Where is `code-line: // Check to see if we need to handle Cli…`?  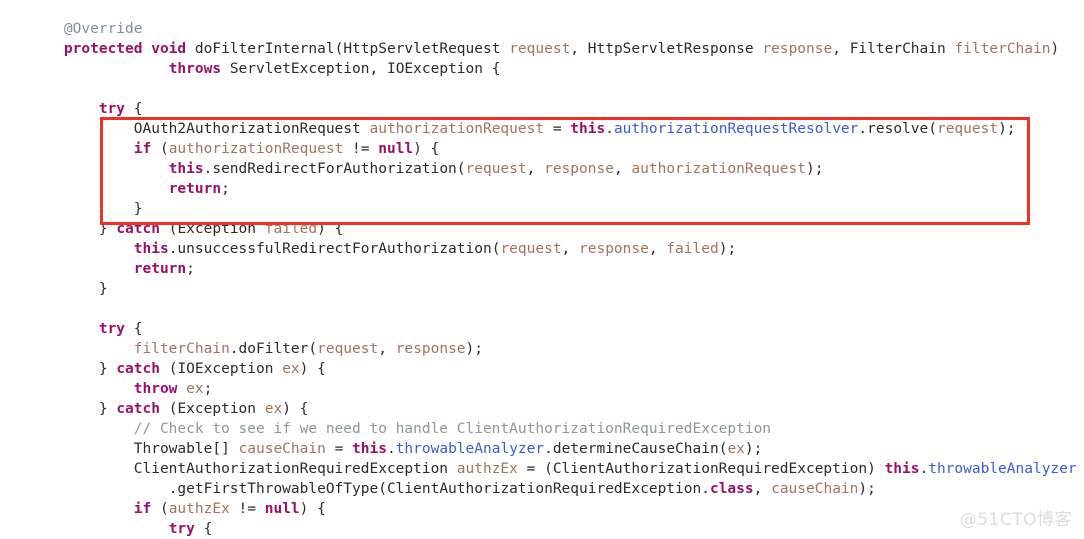 code-line: // Check to see if we need to handle Cli… is located at coordinates (542, 429).